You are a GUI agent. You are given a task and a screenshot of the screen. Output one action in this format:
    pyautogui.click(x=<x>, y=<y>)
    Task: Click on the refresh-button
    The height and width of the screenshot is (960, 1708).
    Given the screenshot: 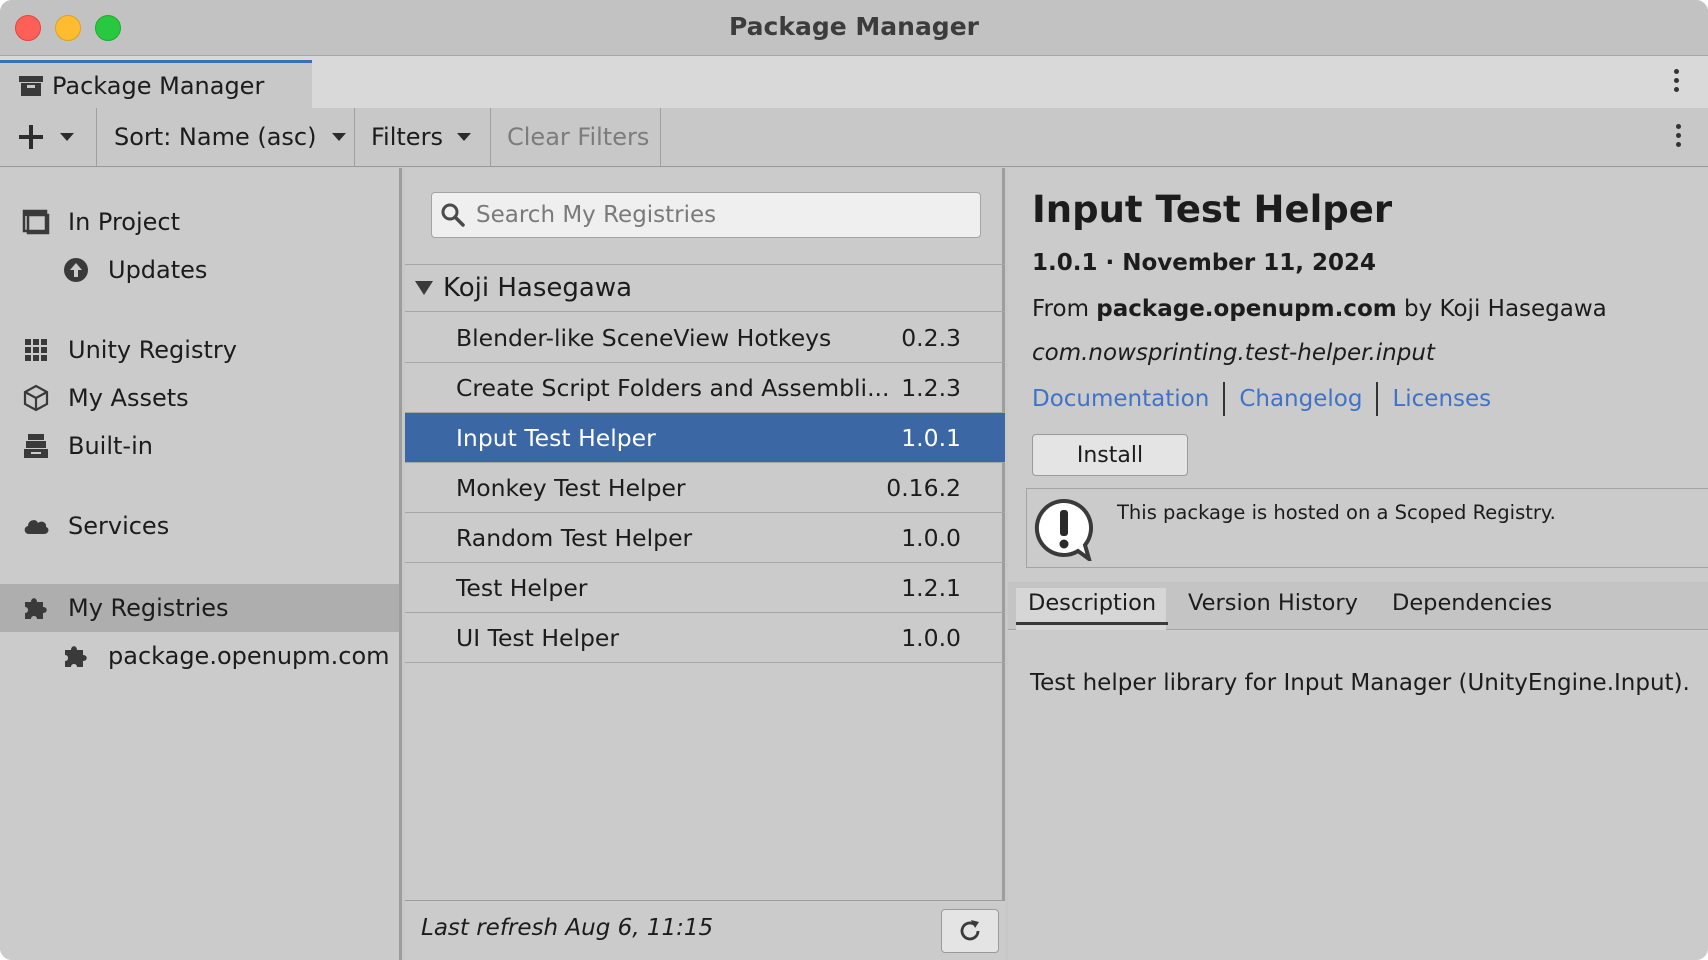 What is the action you would take?
    pyautogui.click(x=970, y=931)
    